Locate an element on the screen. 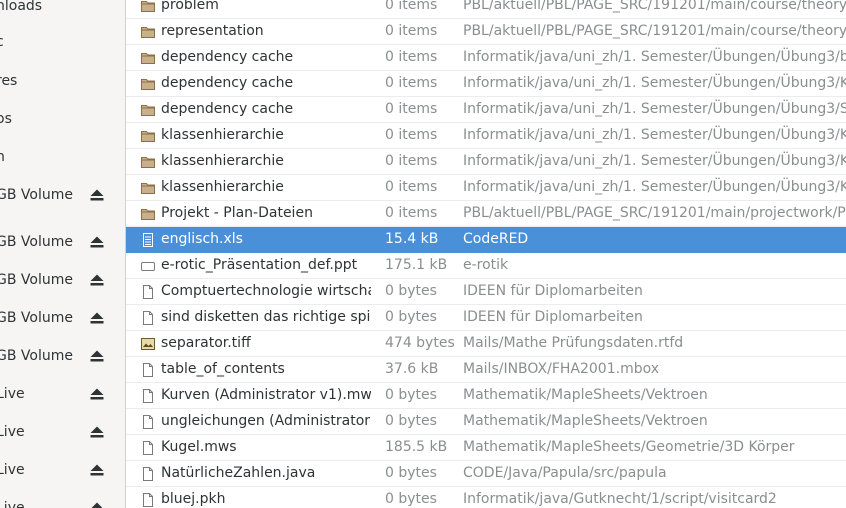 Image resolution: width=846 pixels, height=508 pixels. file-name: table_of_contents is located at coordinates (223, 369).